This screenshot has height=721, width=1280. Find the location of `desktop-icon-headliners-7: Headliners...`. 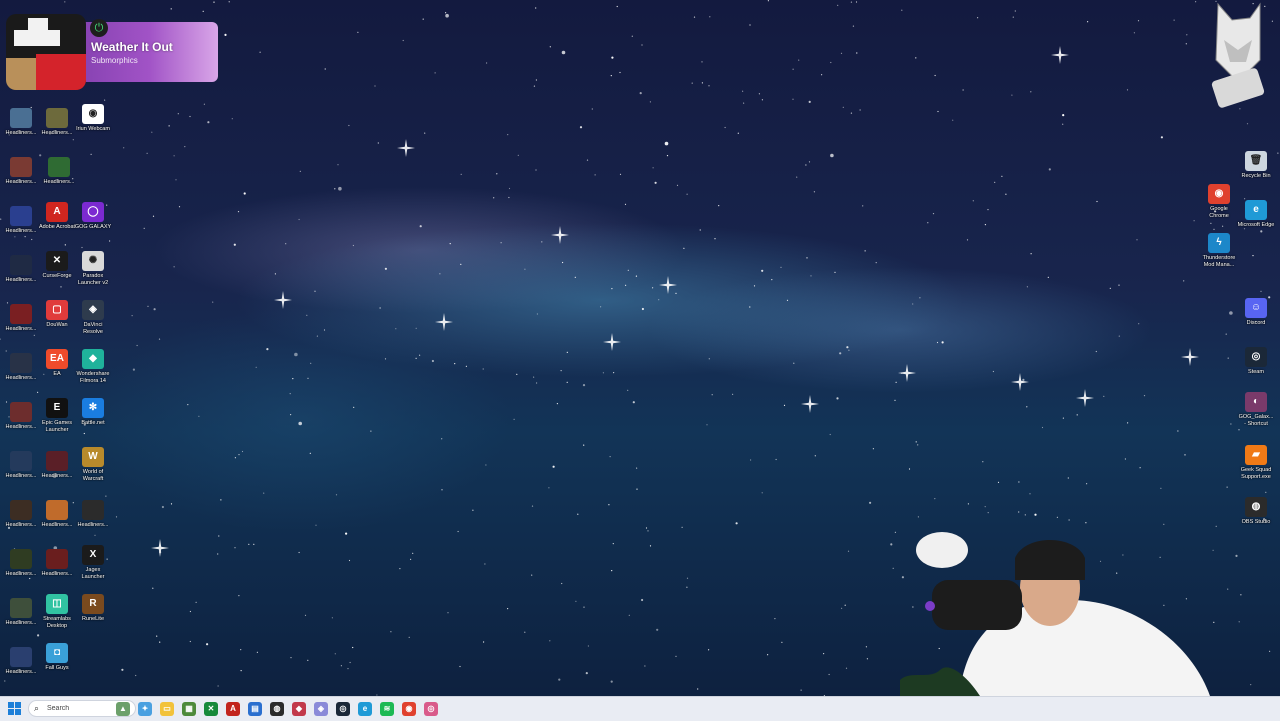

desktop-icon-headliners-7: Headliners... is located at coordinates (21, 318).